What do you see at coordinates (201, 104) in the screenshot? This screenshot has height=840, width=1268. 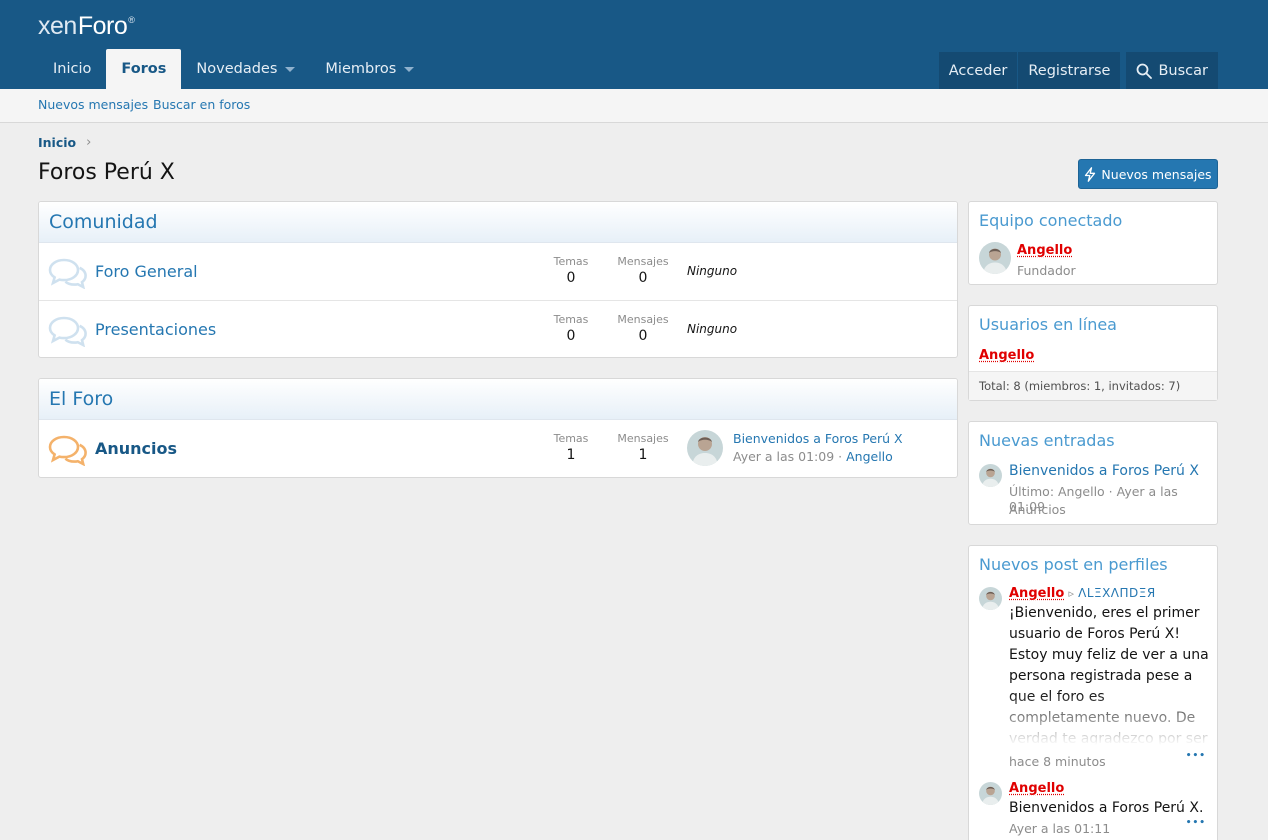 I see `subnav-search-forums-link: Buscar en foros` at bounding box center [201, 104].